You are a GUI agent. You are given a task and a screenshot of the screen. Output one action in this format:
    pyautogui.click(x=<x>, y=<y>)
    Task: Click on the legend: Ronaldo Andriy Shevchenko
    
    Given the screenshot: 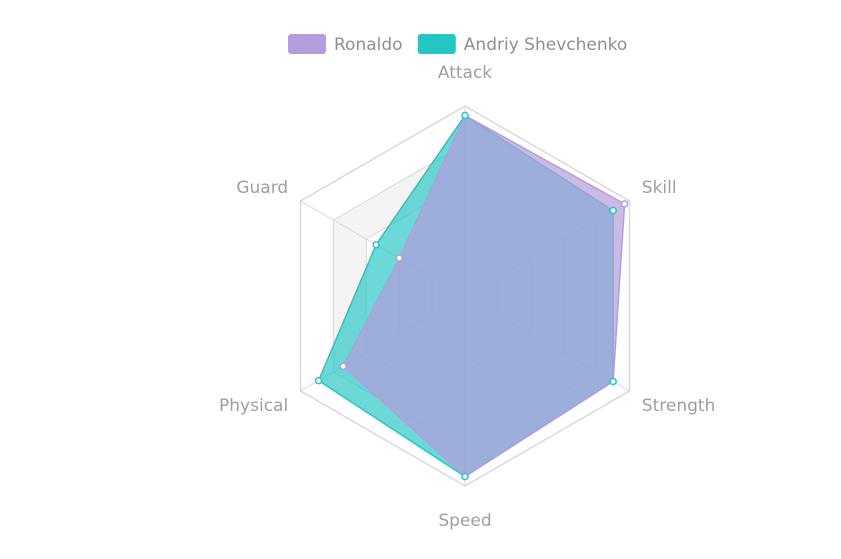 What is the action you would take?
    pyautogui.click(x=457, y=44)
    